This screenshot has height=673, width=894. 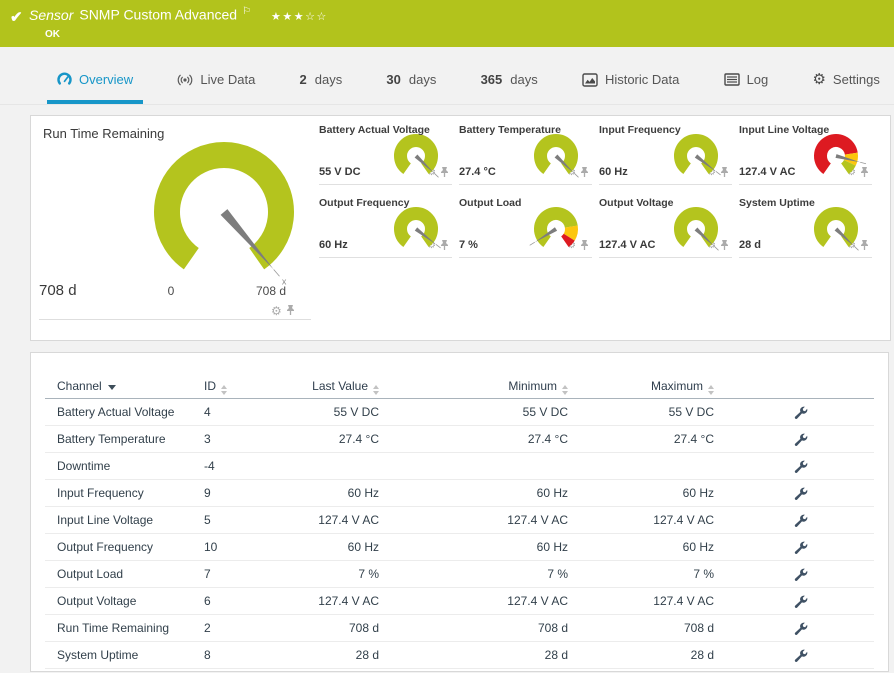 What do you see at coordinates (642, 79) in the screenshot?
I see `tab-label: Historic Data` at bounding box center [642, 79].